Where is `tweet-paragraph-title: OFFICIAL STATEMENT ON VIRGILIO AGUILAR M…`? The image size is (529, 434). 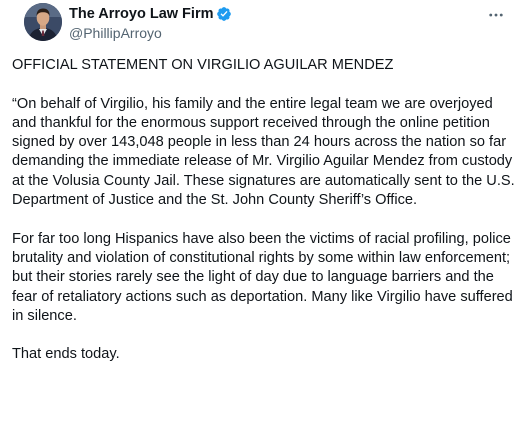 tweet-paragraph-title: OFFICIAL STATEMENT ON VIRGILIO AGUILAR M… is located at coordinates (203, 65).